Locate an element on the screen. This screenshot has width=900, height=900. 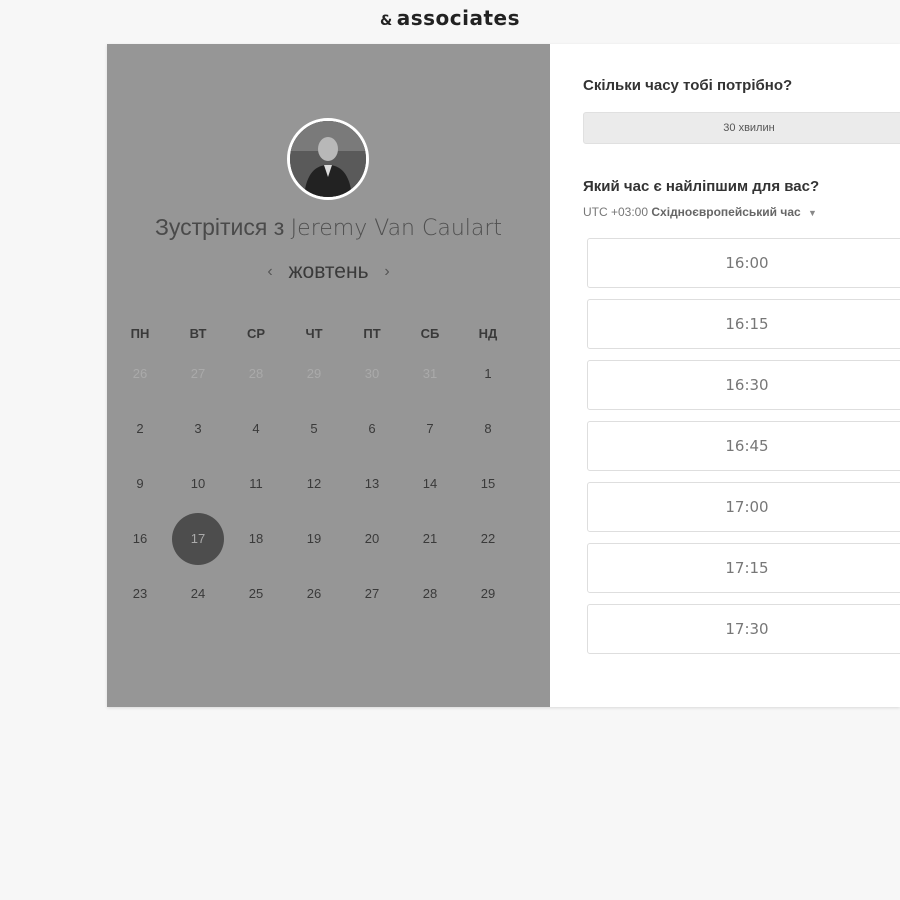
month-label: жовтень is located at coordinates (328, 271).